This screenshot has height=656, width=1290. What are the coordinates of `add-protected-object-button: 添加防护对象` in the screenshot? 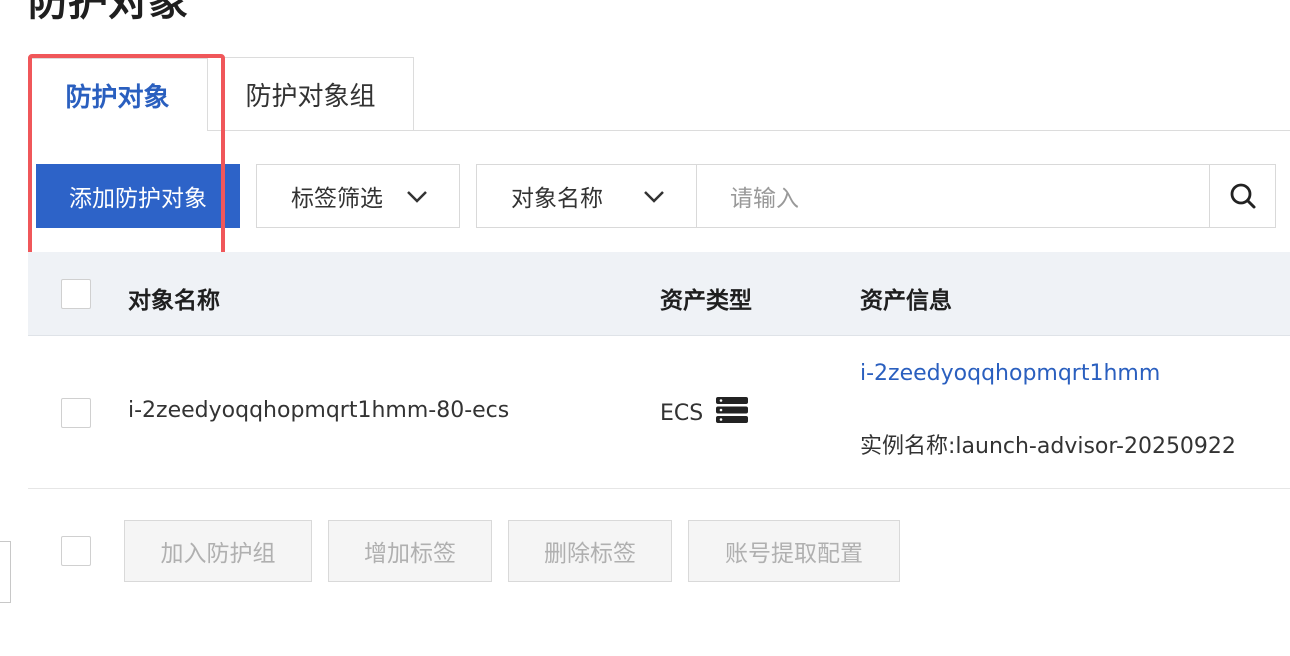 It's located at (138, 196).